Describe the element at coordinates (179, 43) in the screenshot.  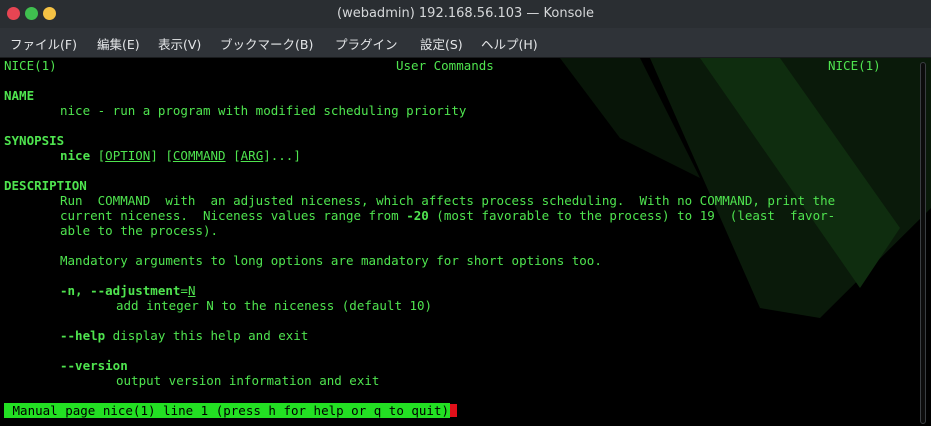
I see `menu-view: 表示(V)` at that location.